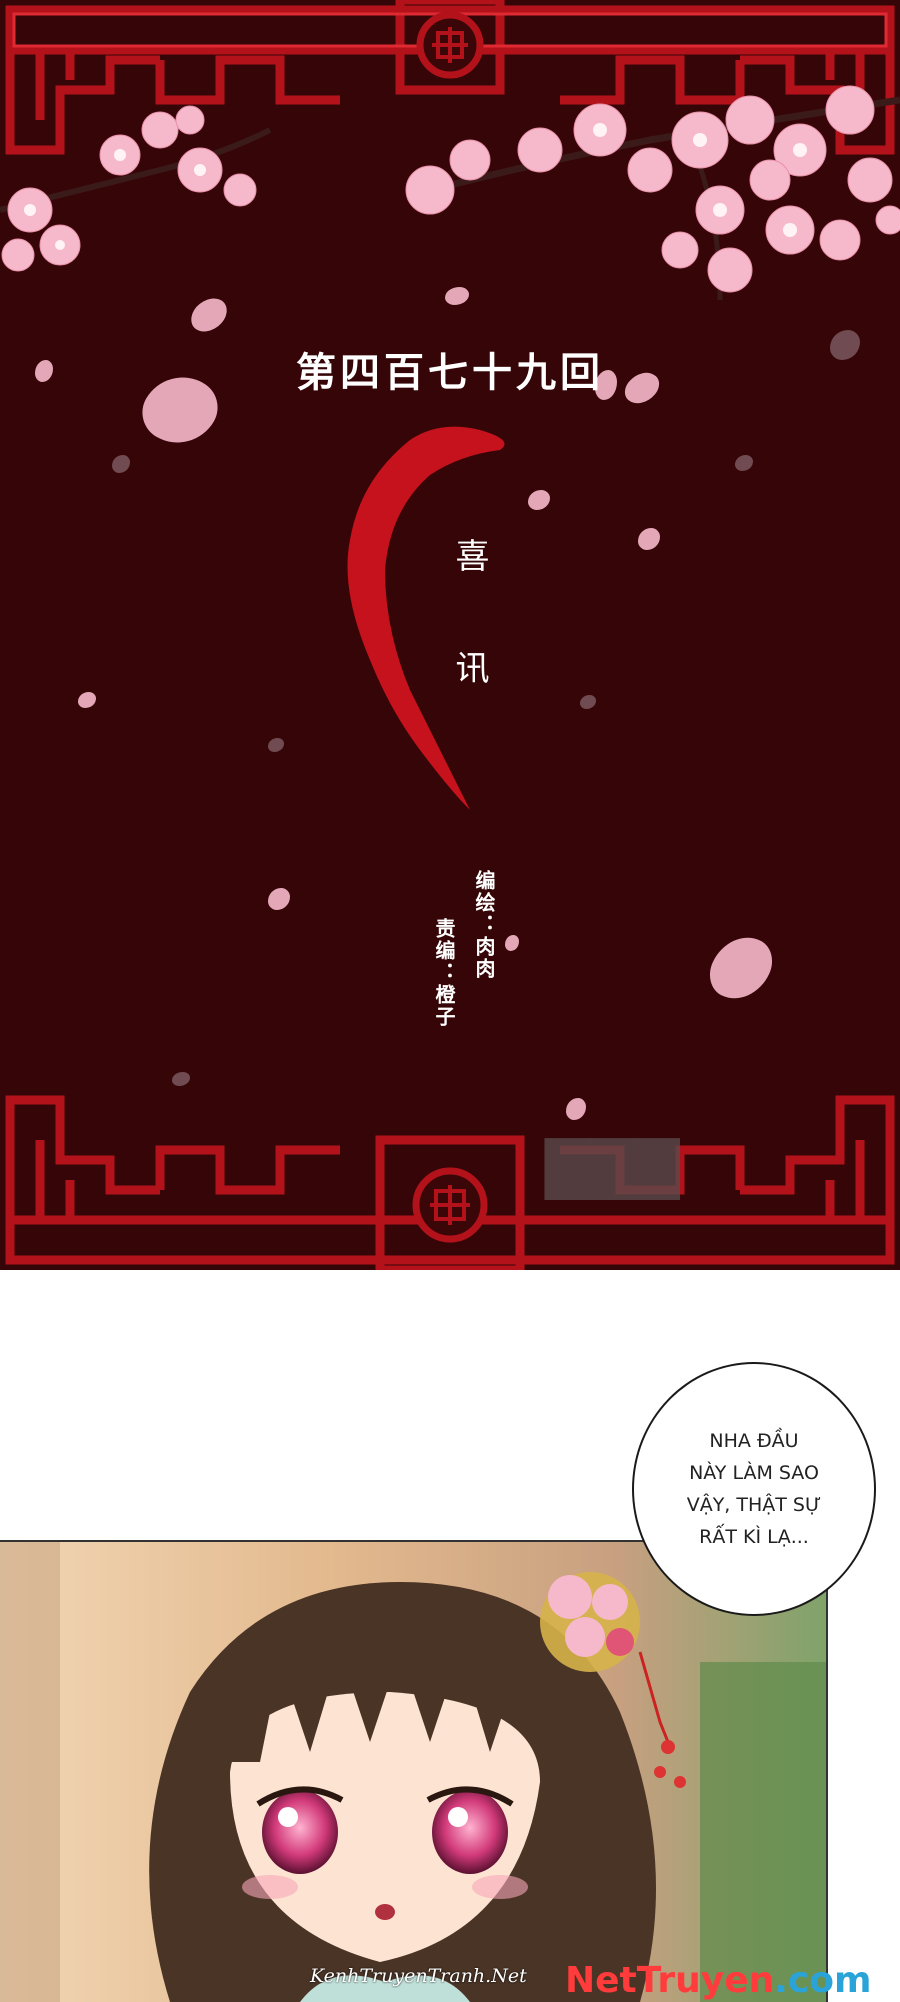  What do you see at coordinates (484, 925) in the screenshot?
I see `artist-credit: 编绘：肉肉` at bounding box center [484, 925].